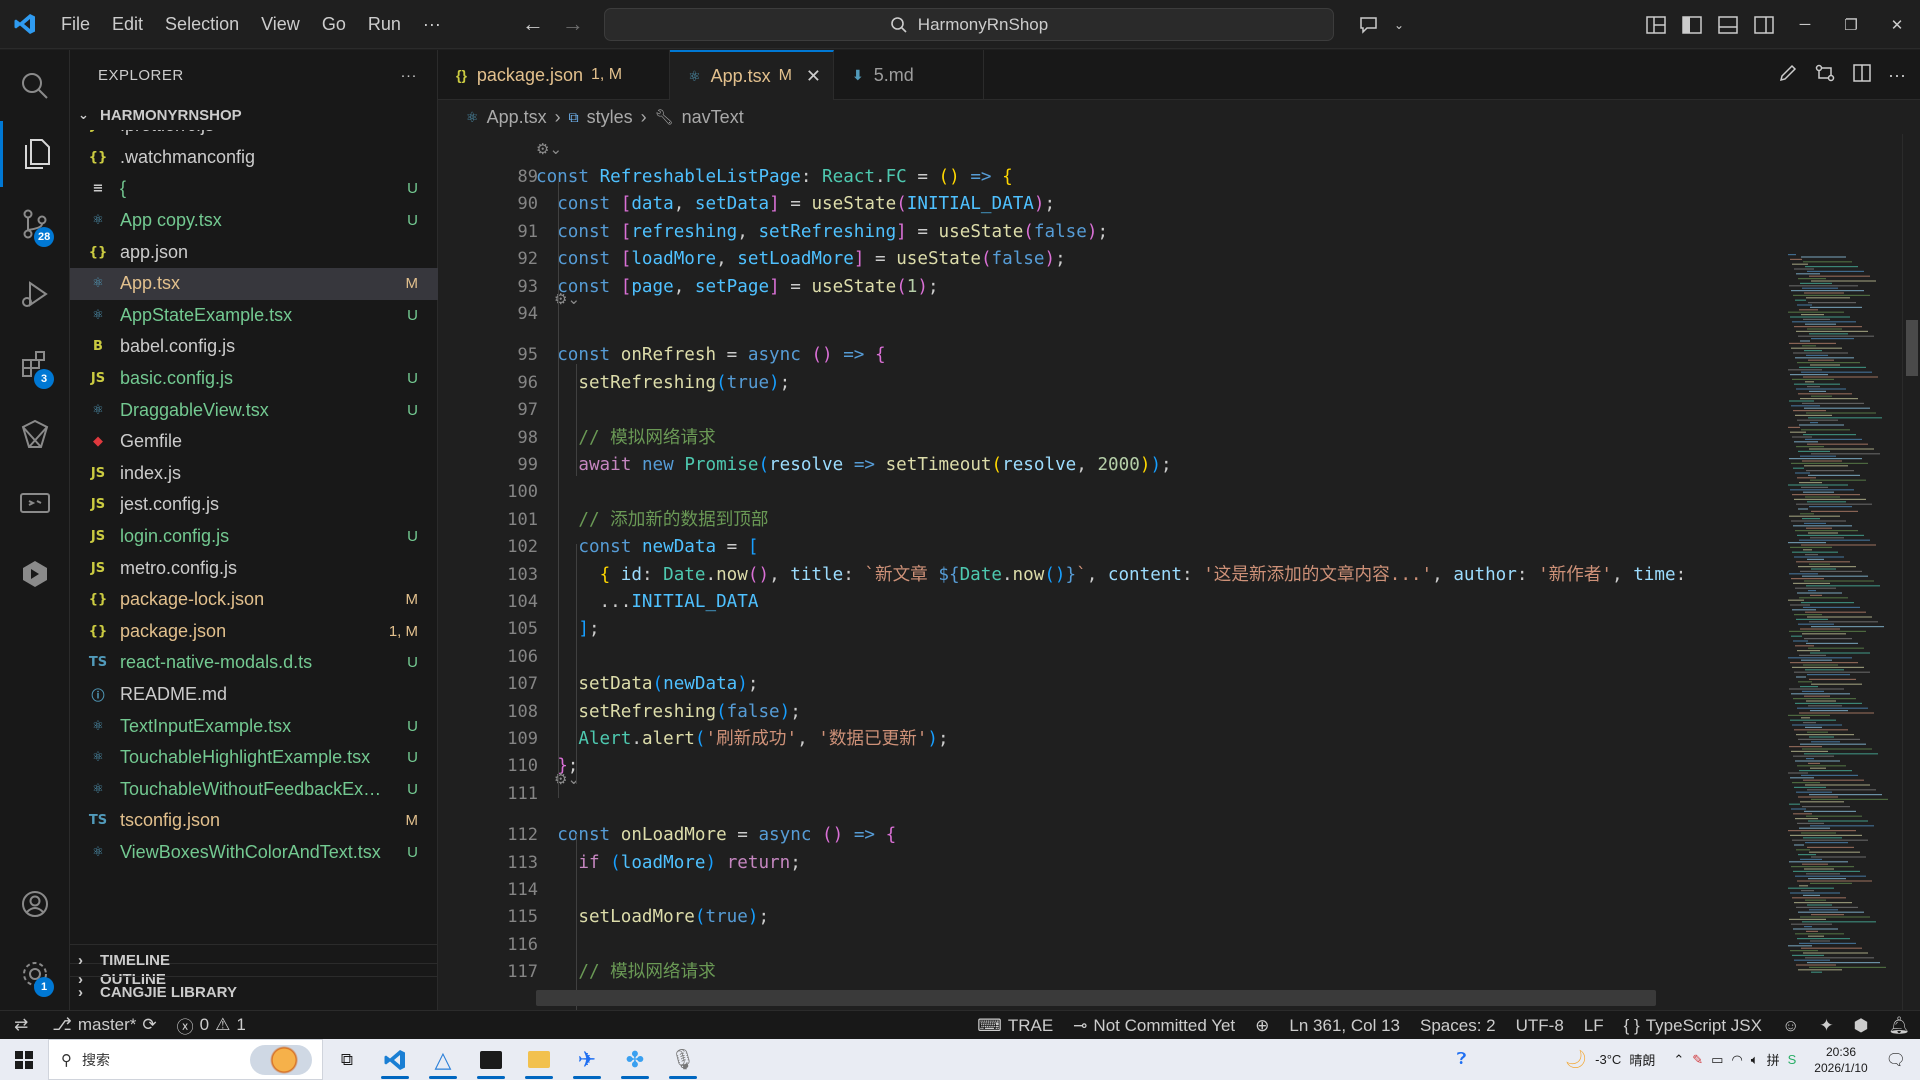 Image resolution: width=1920 pixels, height=1080 pixels. What do you see at coordinates (1171, 766) in the screenshot?
I see `code-line: };` at bounding box center [1171, 766].